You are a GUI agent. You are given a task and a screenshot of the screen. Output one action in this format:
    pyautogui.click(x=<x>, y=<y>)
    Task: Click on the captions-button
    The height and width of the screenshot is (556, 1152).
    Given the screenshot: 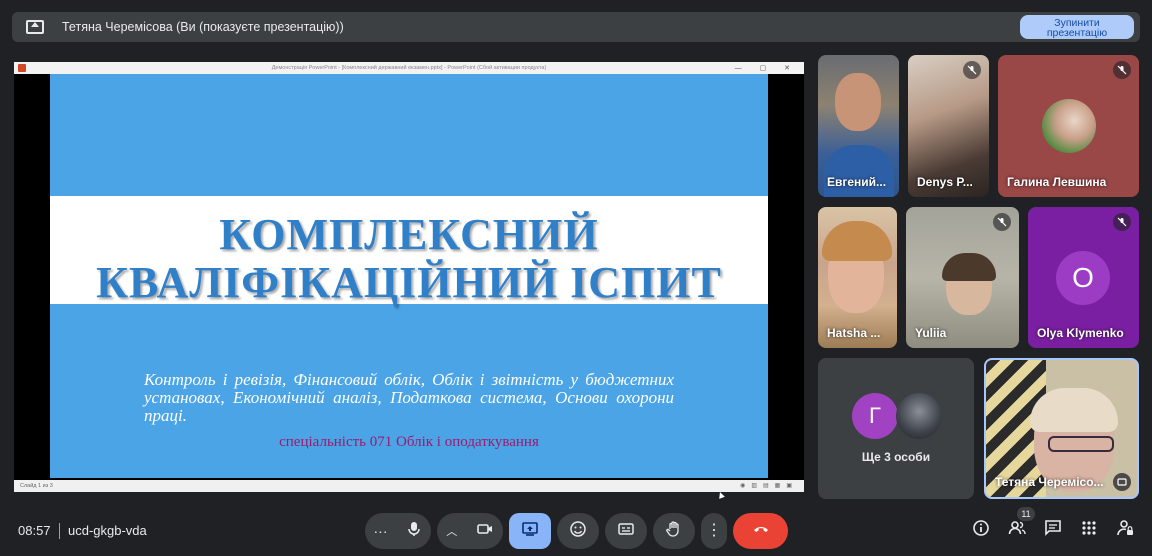 What is the action you would take?
    pyautogui.click(x=626, y=531)
    